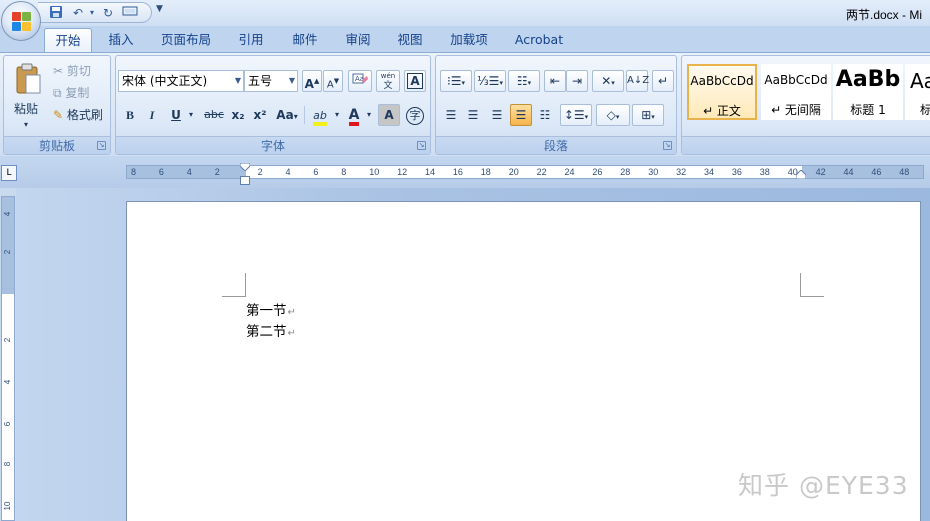 This screenshot has width=930, height=521. I want to click on clipboard-dialog-launcher: ↘, so click(101, 145).